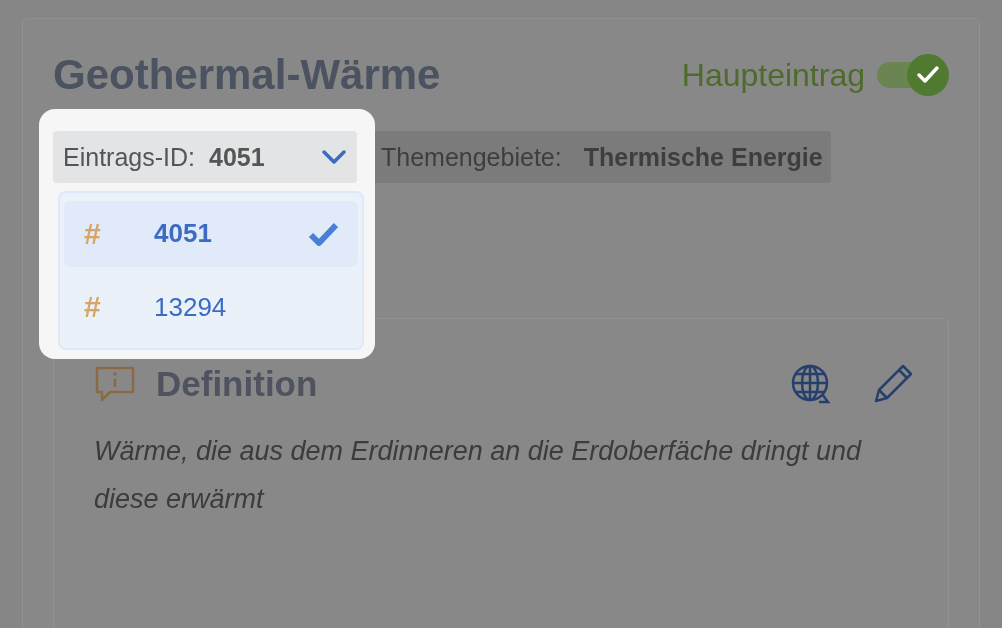 Image resolution: width=1002 pixels, height=628 pixels. I want to click on globe-icon, so click(811, 384).